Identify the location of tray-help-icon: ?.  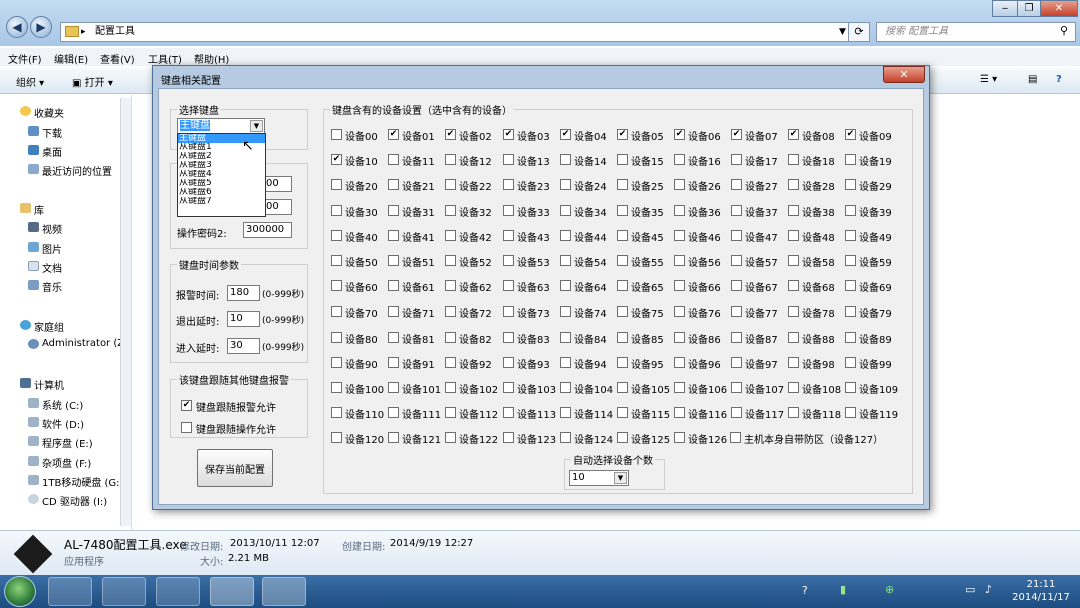
(805, 590).